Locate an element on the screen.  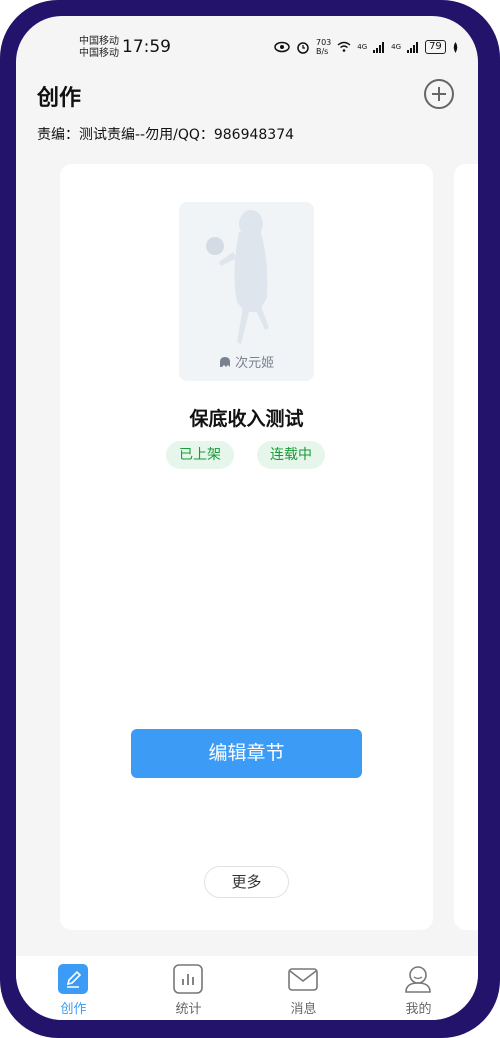
cover-logo: 次元姬 is located at coordinates (246, 361).